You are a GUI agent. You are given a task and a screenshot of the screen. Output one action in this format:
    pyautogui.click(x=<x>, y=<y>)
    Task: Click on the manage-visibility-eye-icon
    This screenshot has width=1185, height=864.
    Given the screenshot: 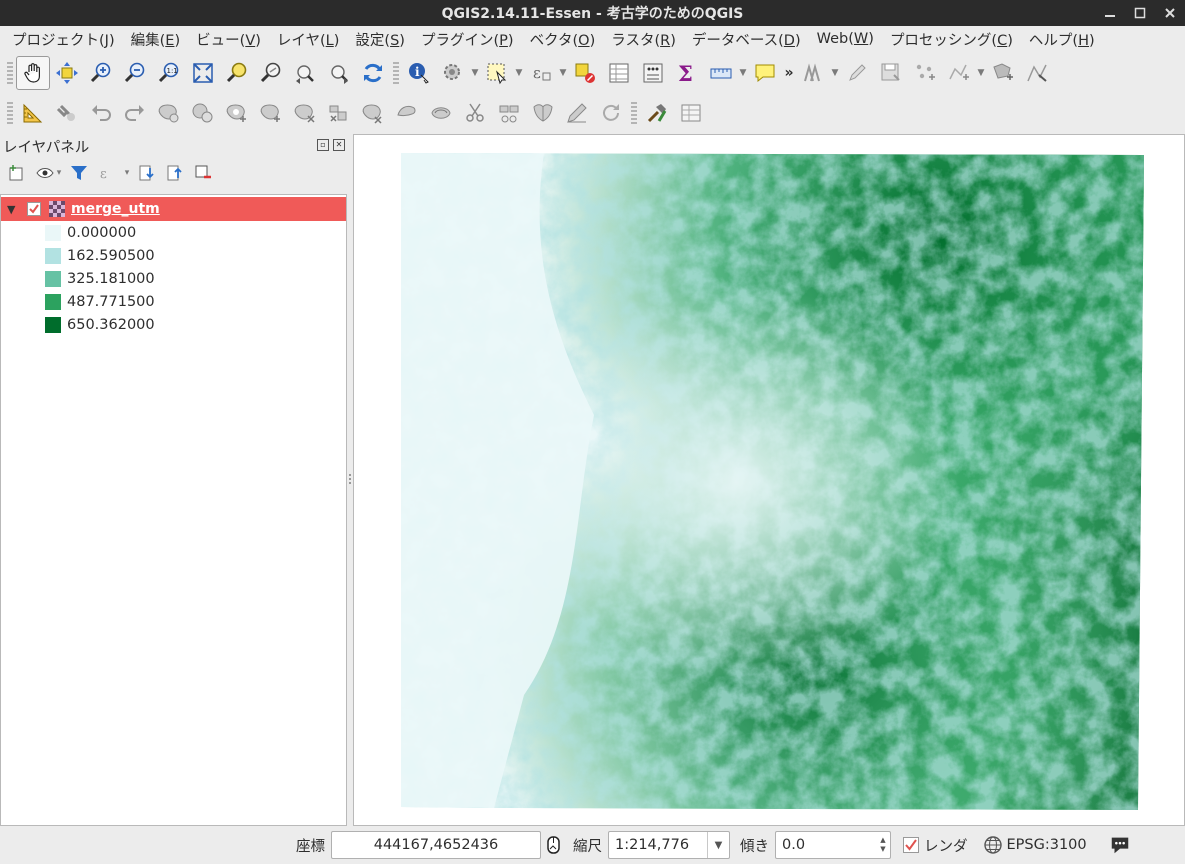 What is the action you would take?
    pyautogui.click(x=45, y=173)
    